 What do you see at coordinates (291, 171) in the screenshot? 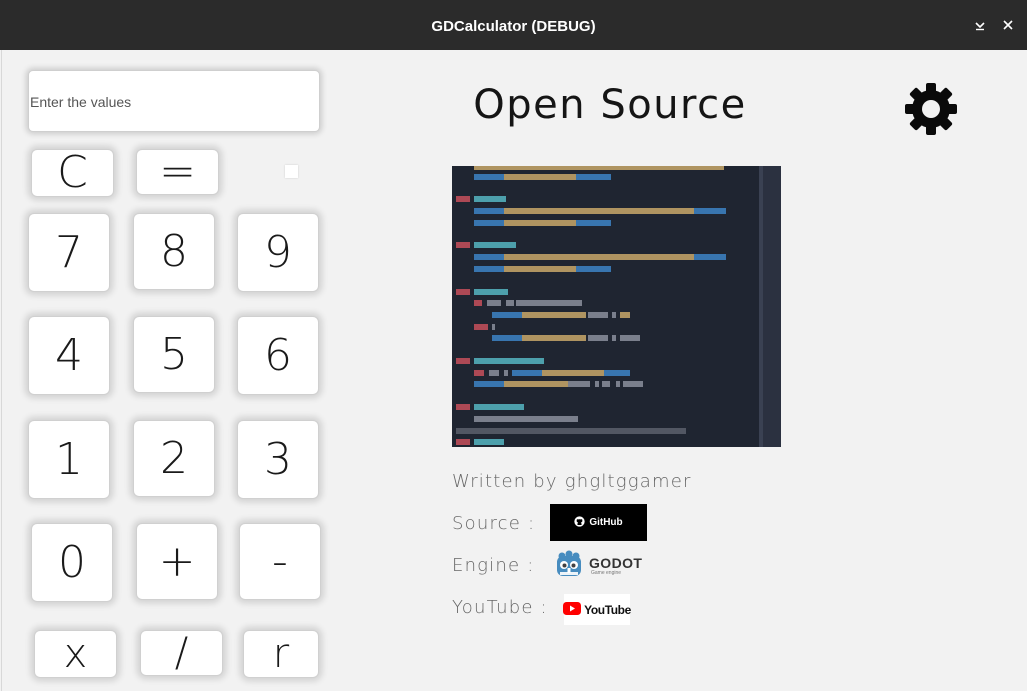
I see `toggle-square` at bounding box center [291, 171].